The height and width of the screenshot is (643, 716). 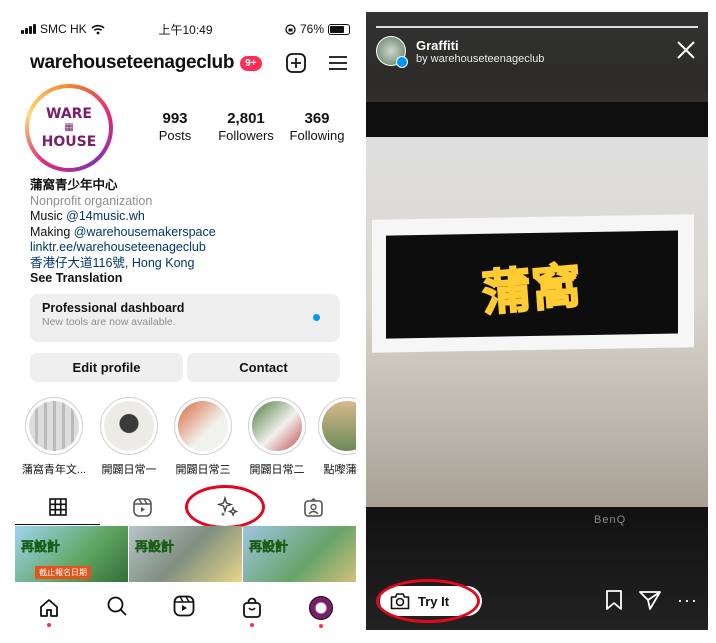 I want to click on stat-value: 369, so click(x=317, y=118).